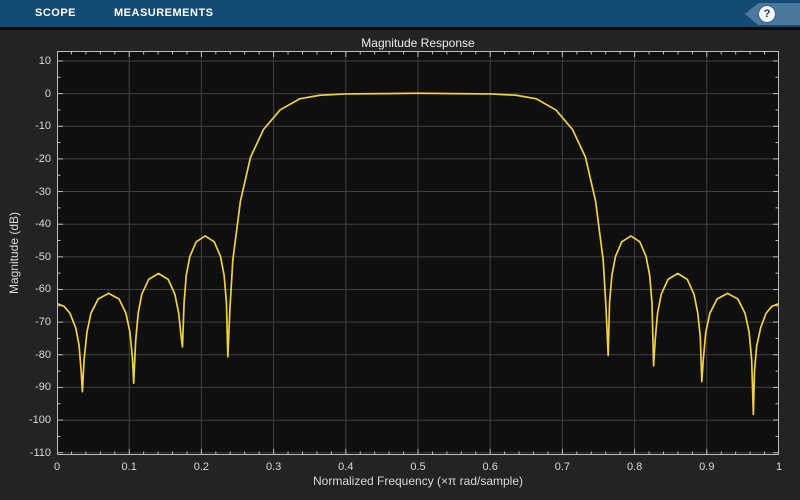  What do you see at coordinates (129, 467) in the screenshot?
I see `x-tick-label: 0.1` at bounding box center [129, 467].